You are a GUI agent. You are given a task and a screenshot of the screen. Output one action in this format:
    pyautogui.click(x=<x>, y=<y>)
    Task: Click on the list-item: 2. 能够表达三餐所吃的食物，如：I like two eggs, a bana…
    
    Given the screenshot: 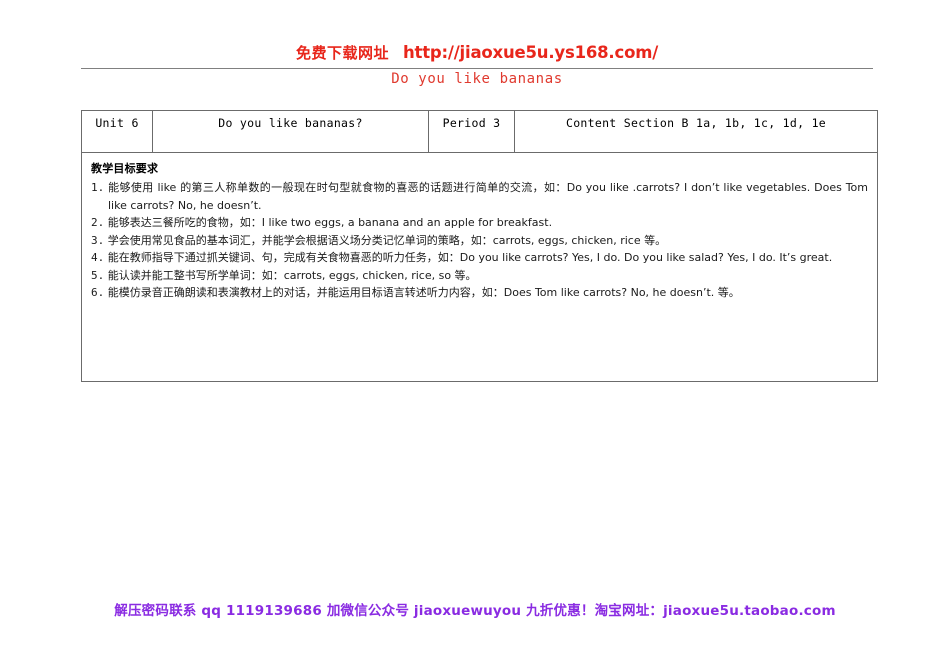 What is the action you would take?
    pyautogui.click(x=479, y=223)
    